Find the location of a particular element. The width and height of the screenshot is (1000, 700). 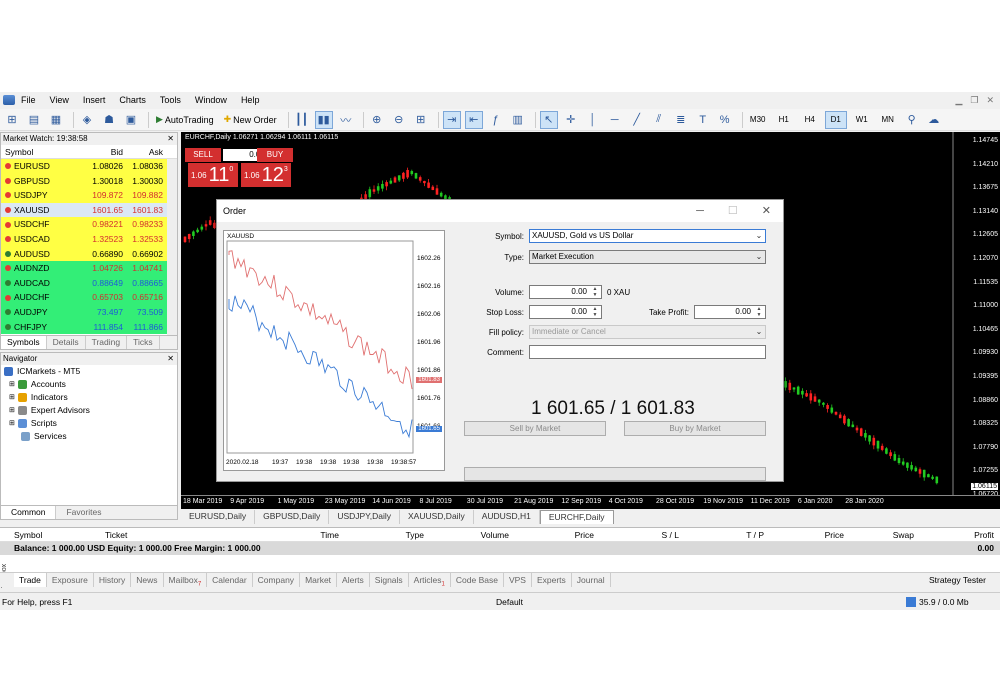

col-symbol: Symbol is located at coordinates (37, 151).